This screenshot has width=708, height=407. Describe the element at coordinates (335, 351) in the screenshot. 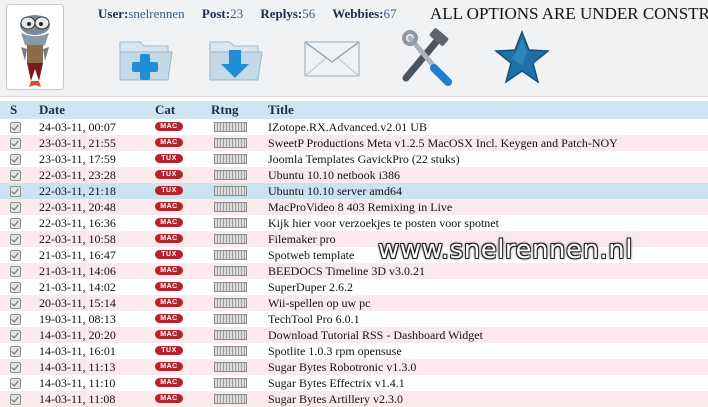

I see `row-title-link: Spotlite 1.0.3 rpm opensuse` at that location.